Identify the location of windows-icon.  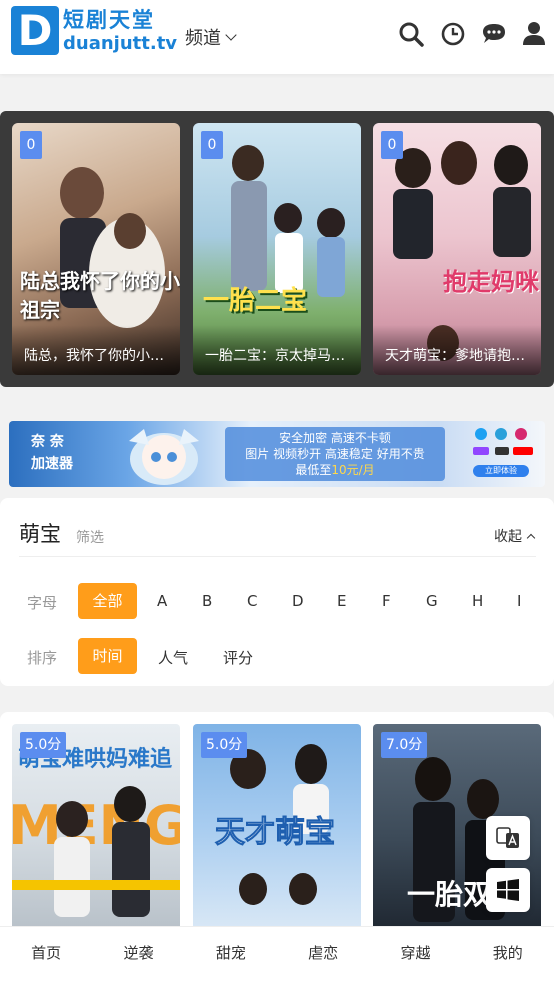
(508, 890).